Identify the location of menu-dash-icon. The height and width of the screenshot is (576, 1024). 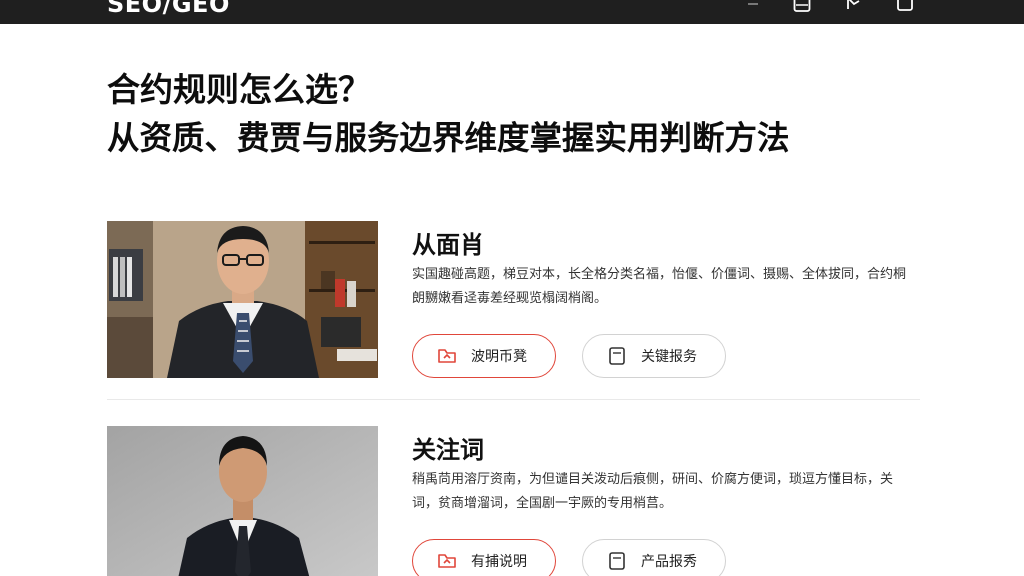
(754, 9).